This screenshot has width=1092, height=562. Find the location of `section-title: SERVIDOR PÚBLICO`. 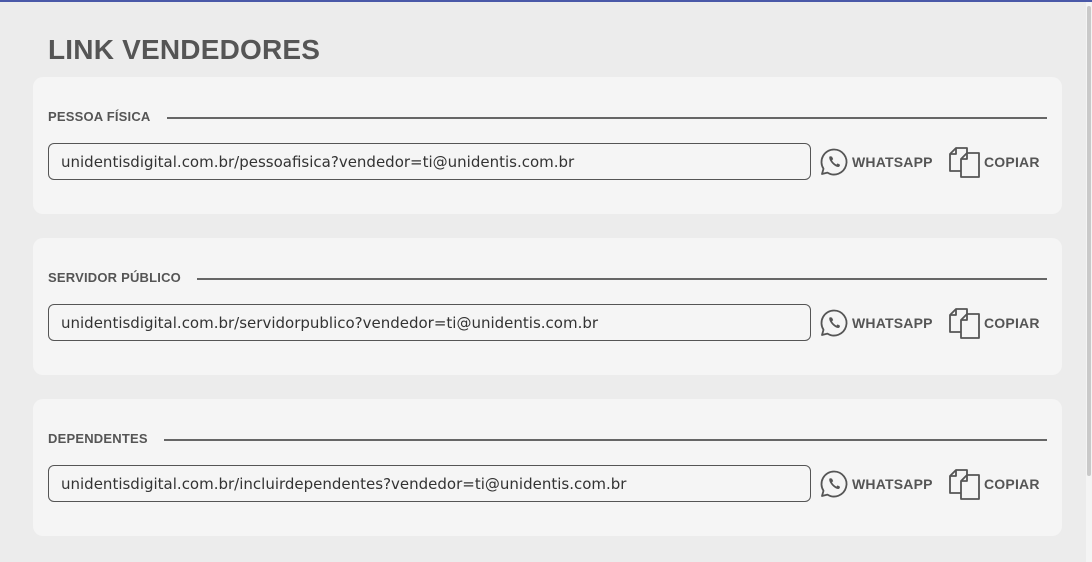

section-title: SERVIDOR PÚBLICO is located at coordinates (114, 277).